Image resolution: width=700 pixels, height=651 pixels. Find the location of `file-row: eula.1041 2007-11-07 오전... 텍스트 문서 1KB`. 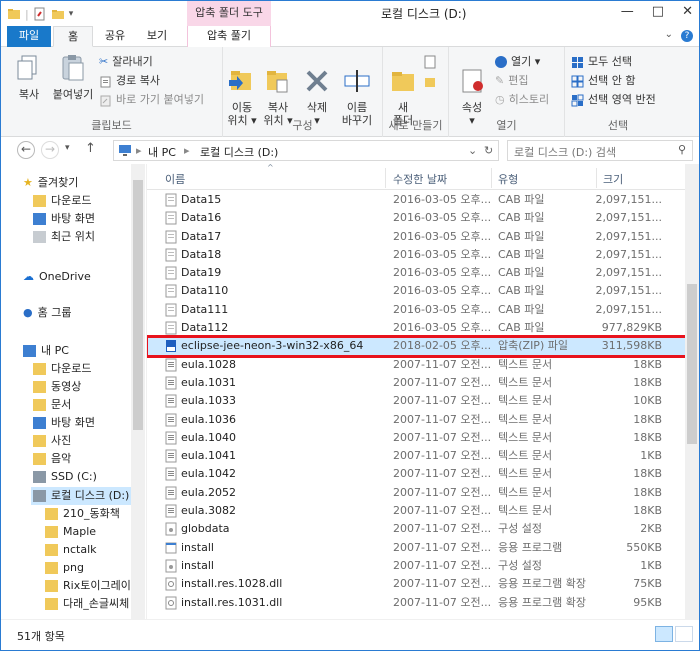

file-row: eula.1041 2007-11-07 오전... 텍스트 문서 1KB is located at coordinates (416, 456).